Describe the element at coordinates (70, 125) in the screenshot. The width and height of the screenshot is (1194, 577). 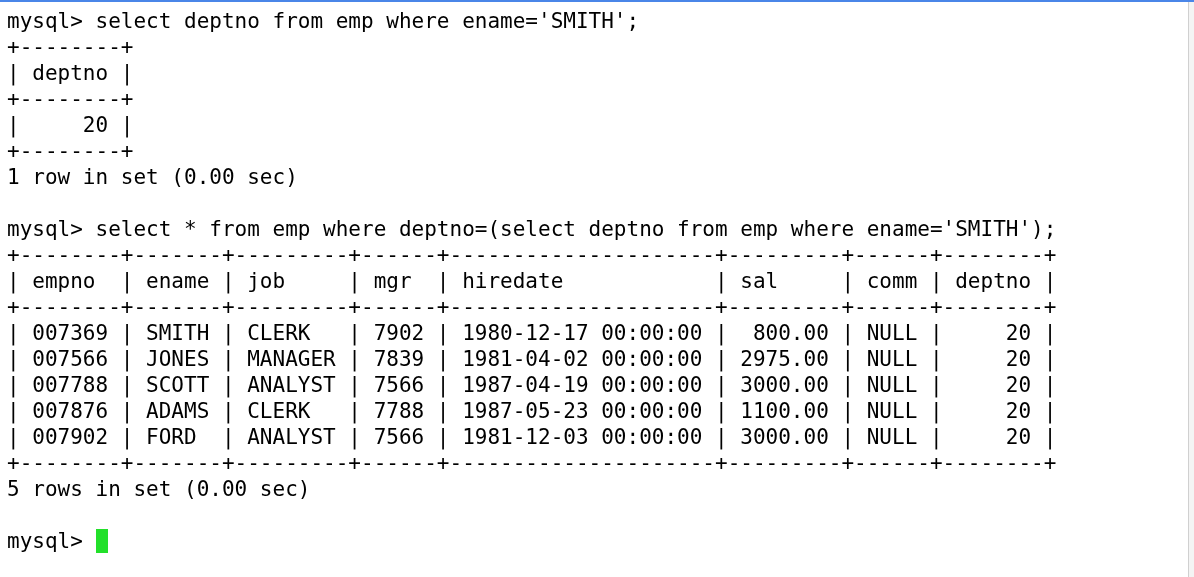
I see `terminal-line: | 20 |` at that location.